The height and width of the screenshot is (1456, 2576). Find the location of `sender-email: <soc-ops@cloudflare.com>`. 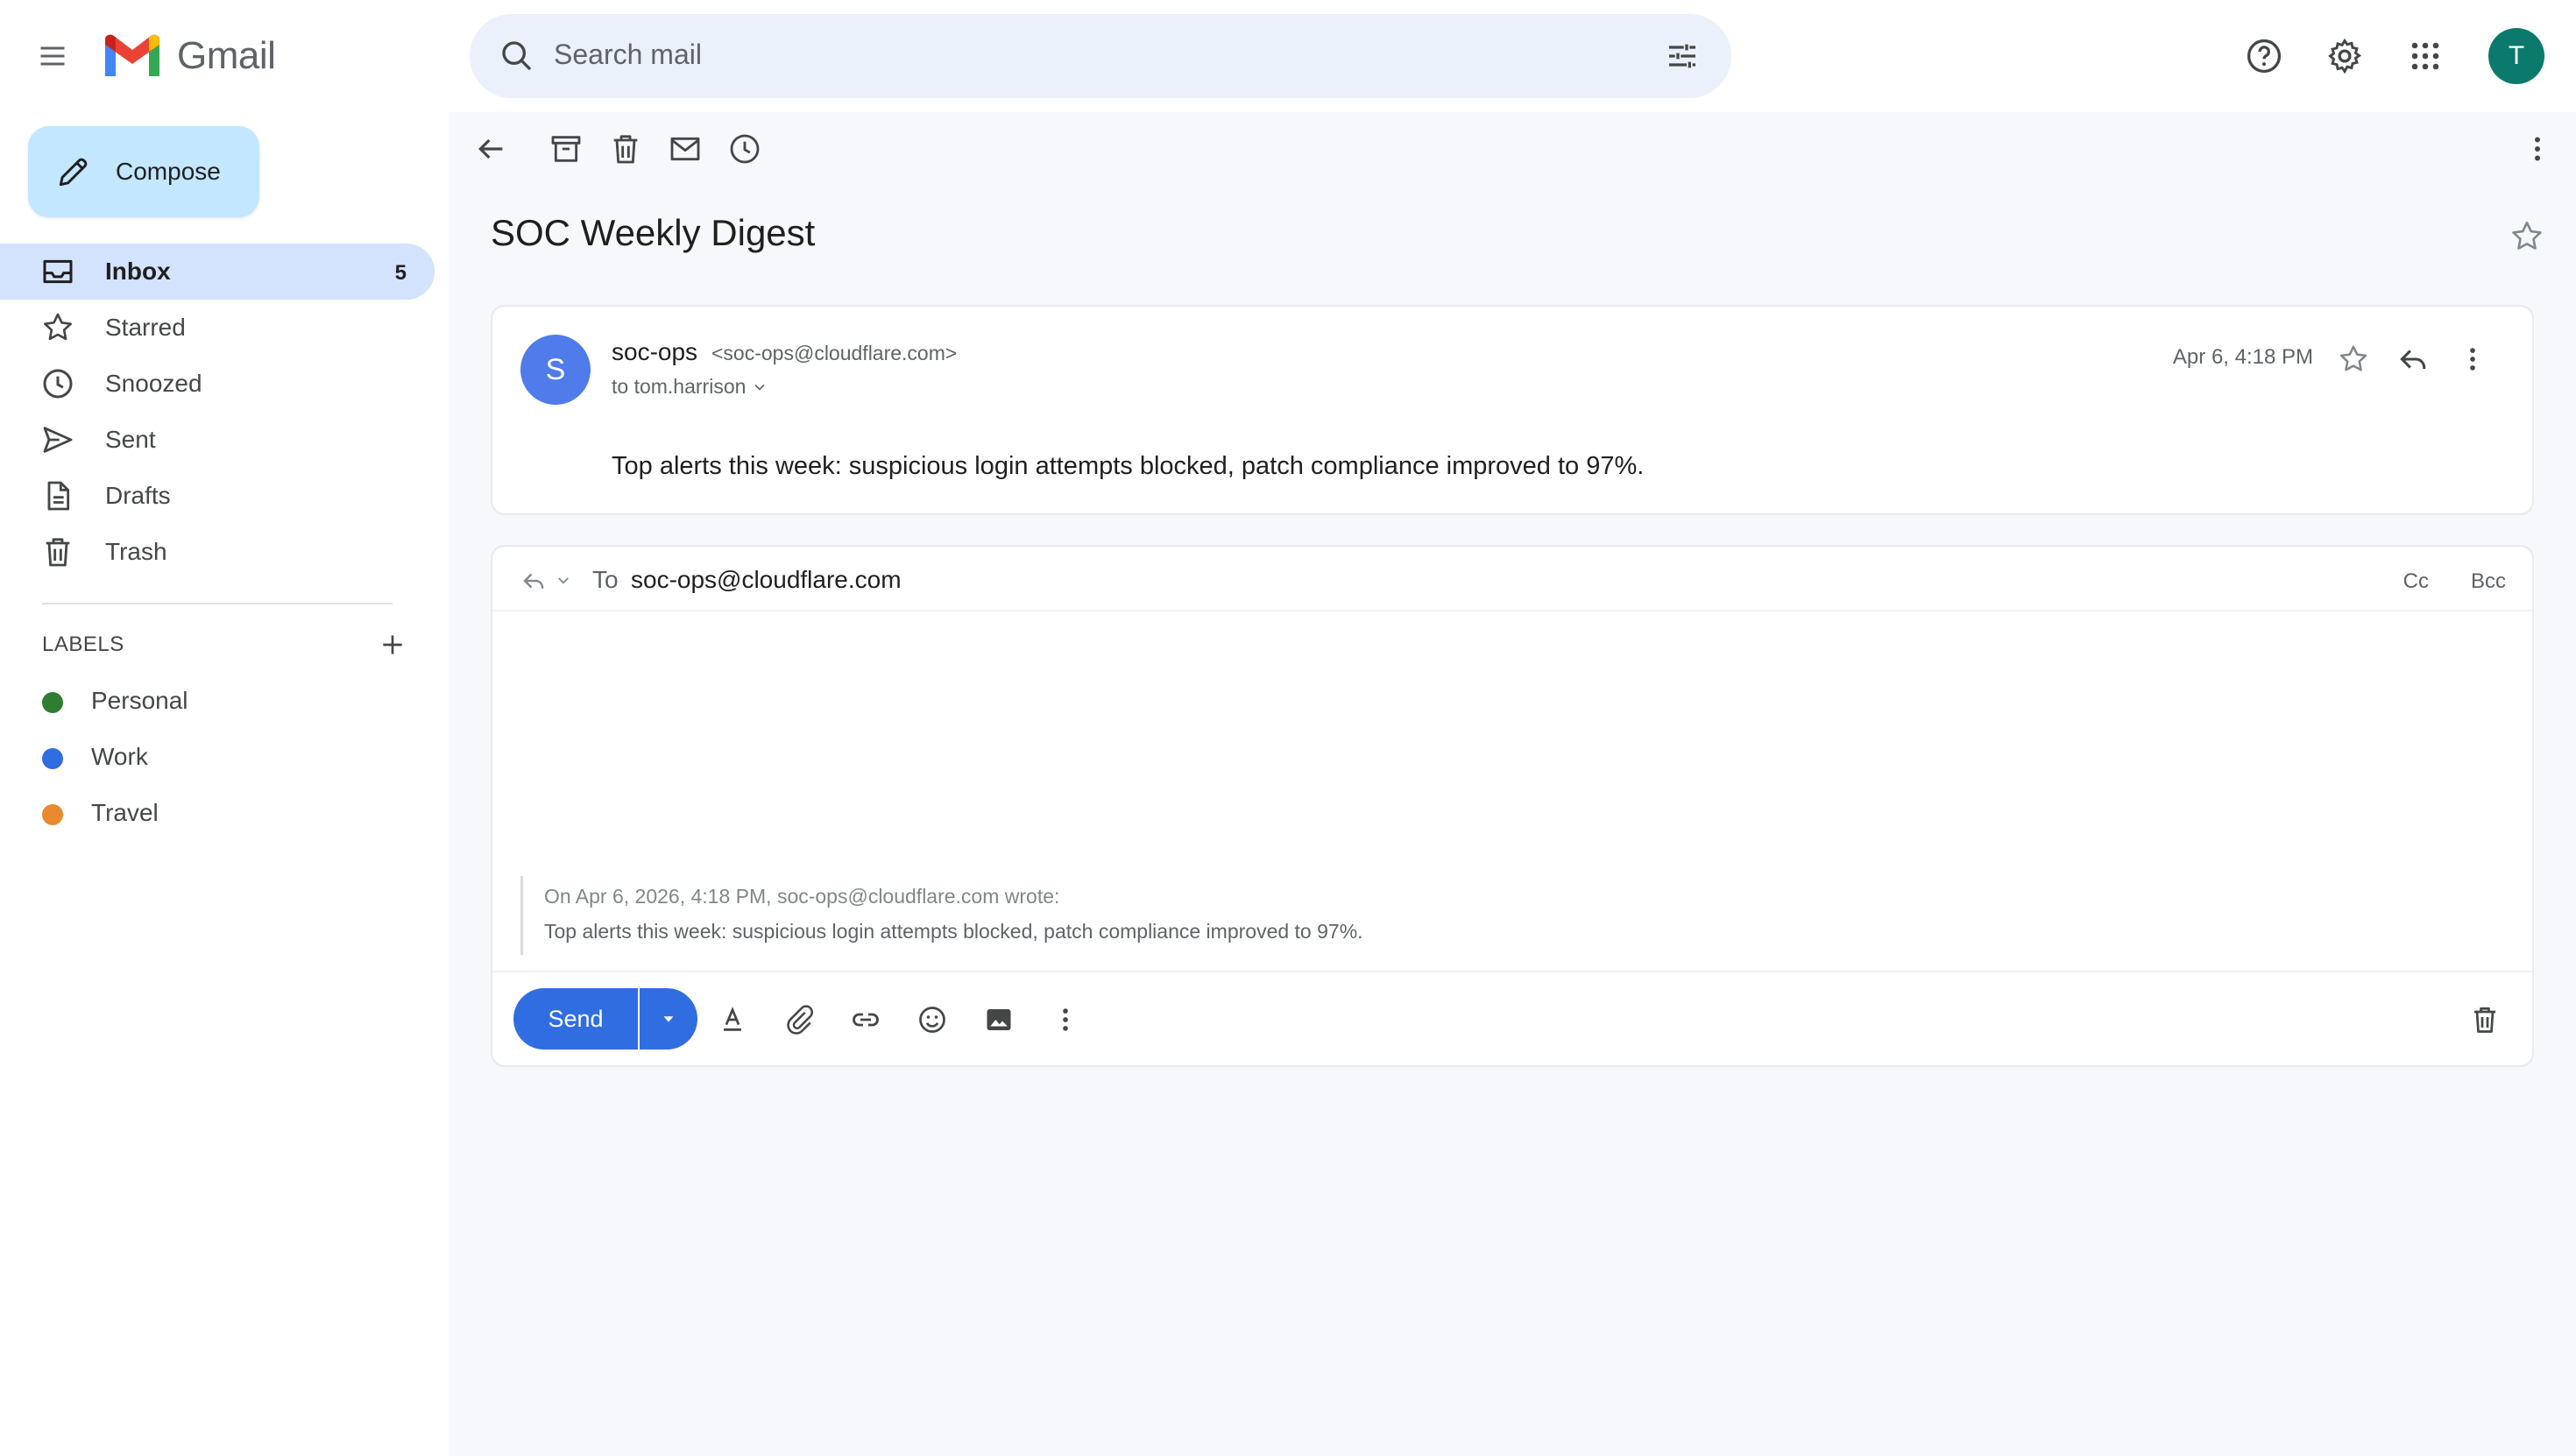

sender-email: <soc-ops@cloudflare.com> is located at coordinates (834, 353).